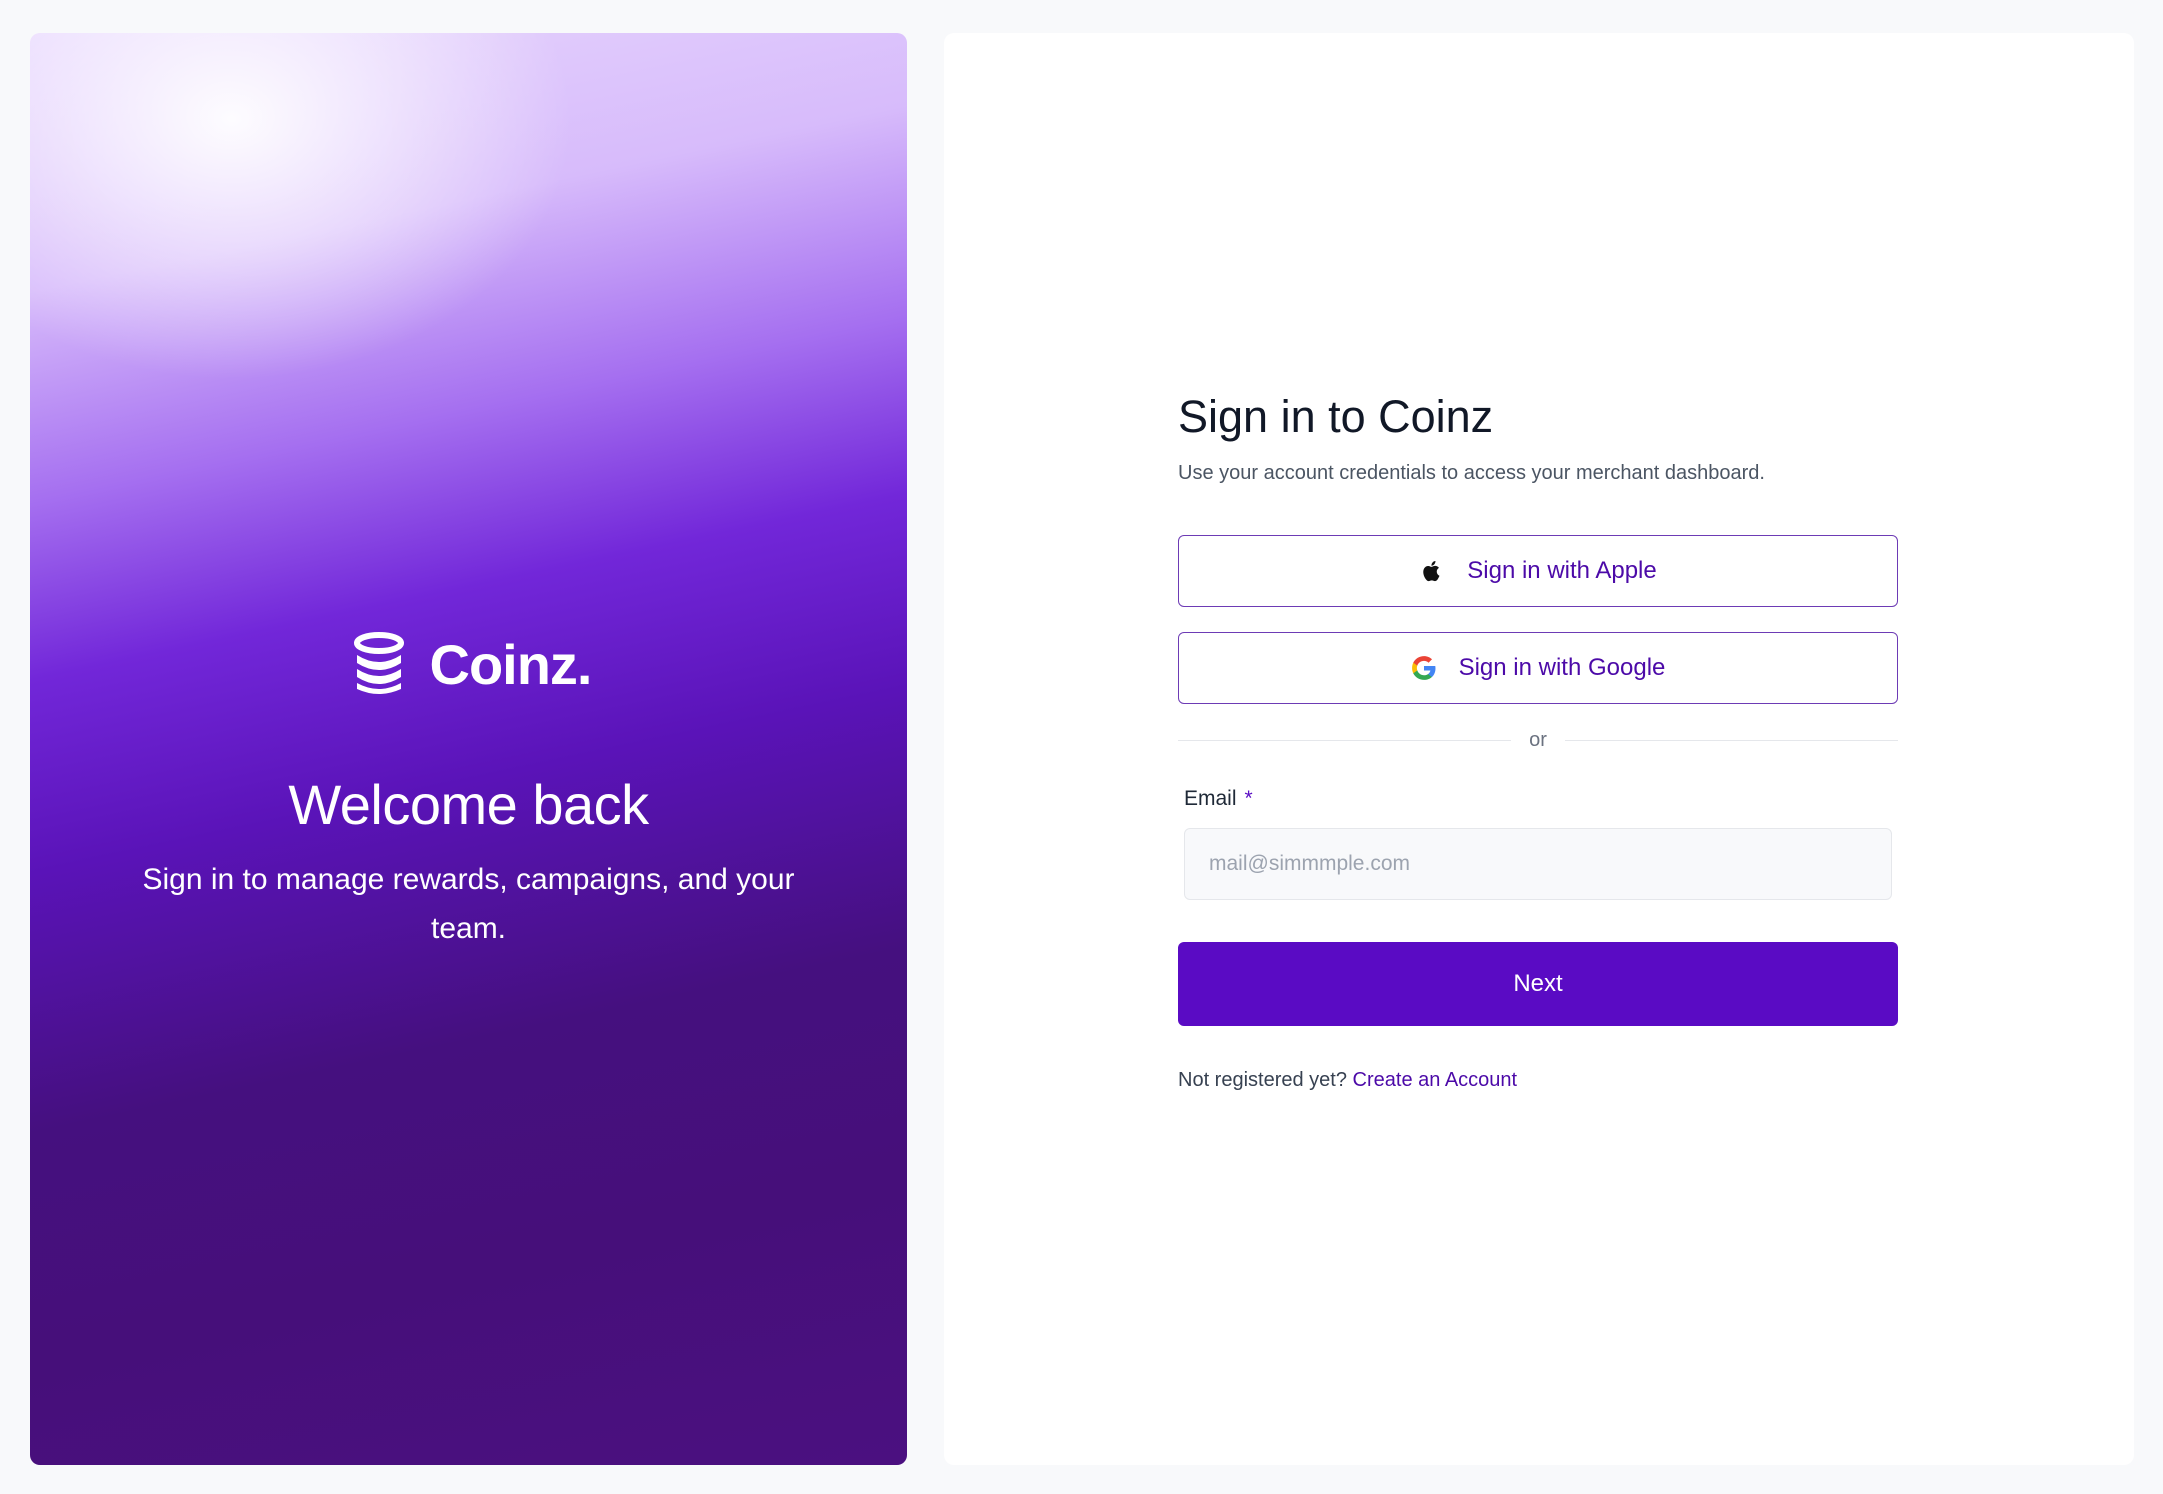 The width and height of the screenshot is (2163, 1494). Describe the element at coordinates (1424, 668) in the screenshot. I see `google-icon` at that location.